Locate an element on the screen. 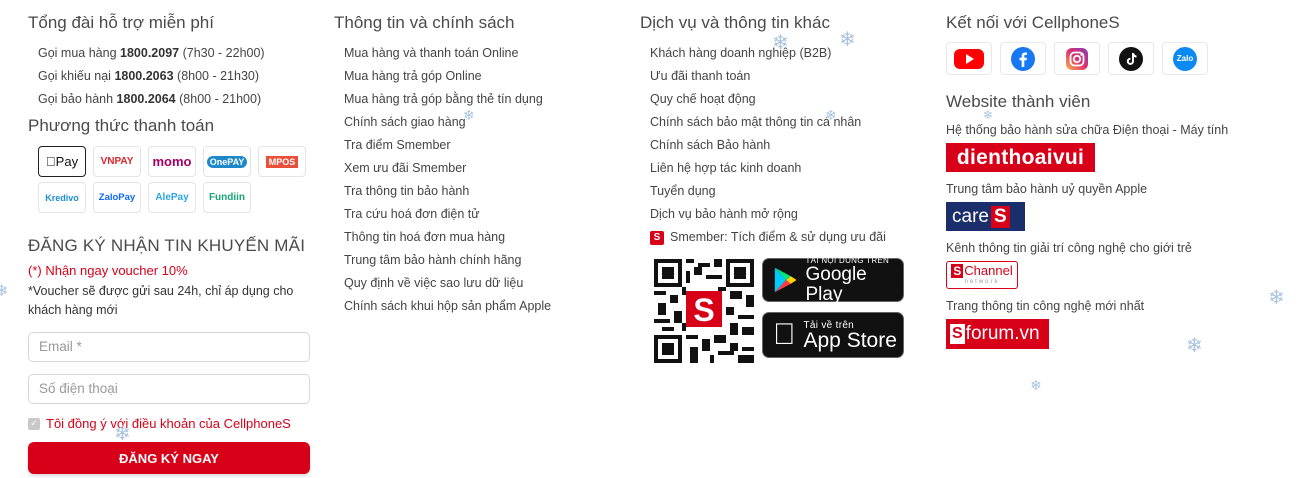 The image size is (1300, 478). alepay-logo: AlePay is located at coordinates (172, 197).